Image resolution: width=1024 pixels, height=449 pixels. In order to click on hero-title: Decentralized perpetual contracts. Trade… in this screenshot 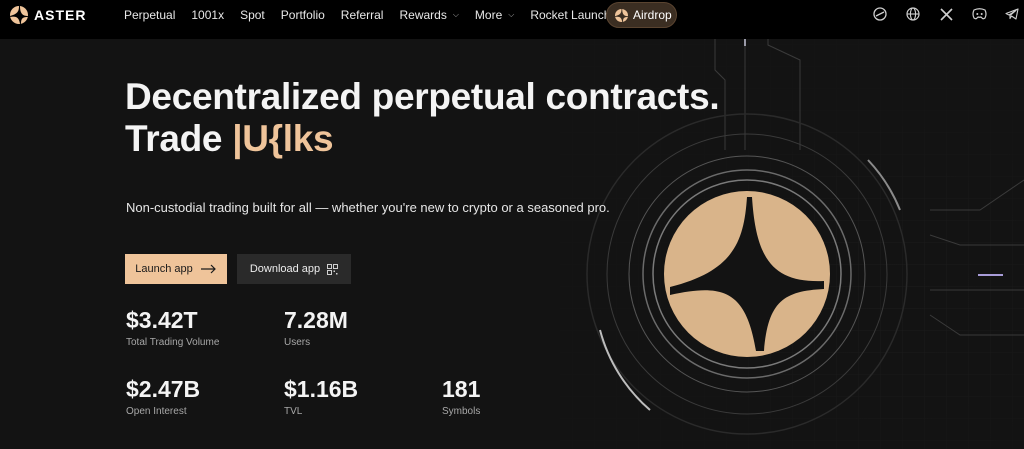, I will do `click(422, 118)`.